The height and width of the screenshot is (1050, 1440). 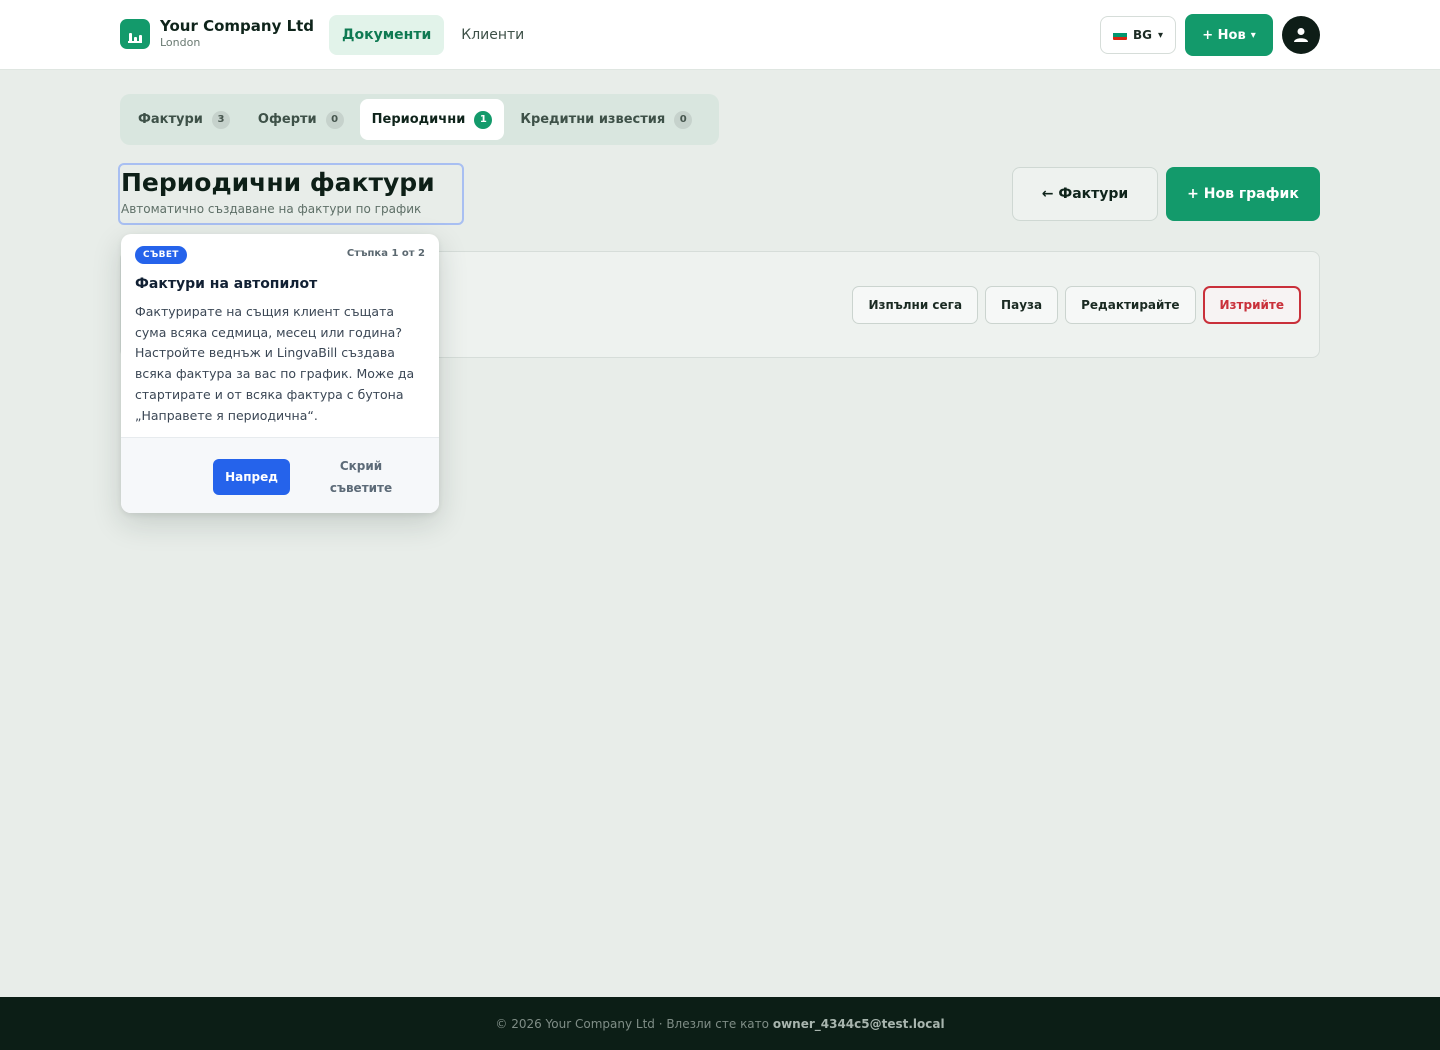 I want to click on user-avatar-icon, so click(x=1301, y=35).